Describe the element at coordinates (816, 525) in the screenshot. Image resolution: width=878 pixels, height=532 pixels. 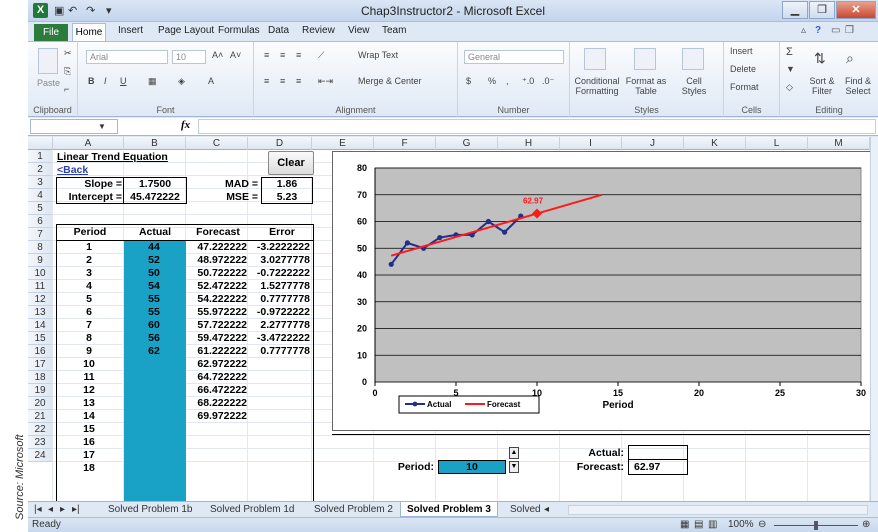
I see `zoom-slider-thumb` at that location.